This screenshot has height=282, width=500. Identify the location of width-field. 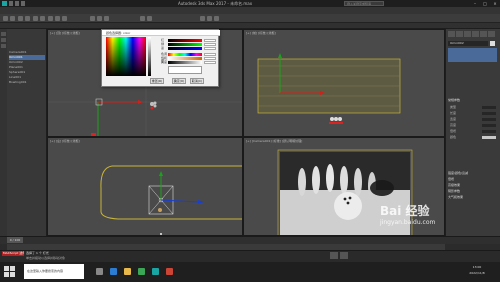
(489, 119).